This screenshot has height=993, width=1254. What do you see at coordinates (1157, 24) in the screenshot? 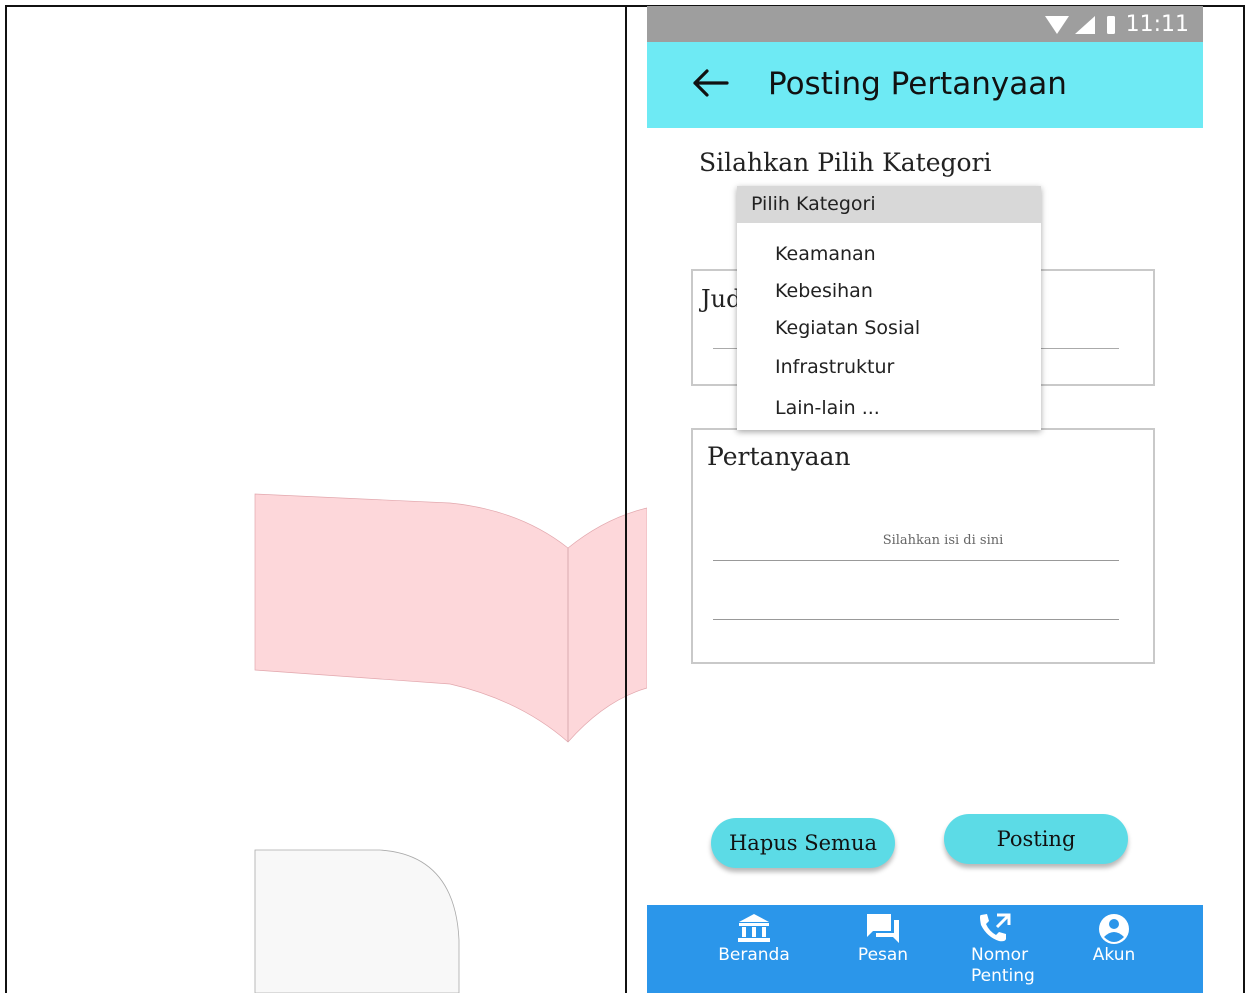
I see `clock: 11:11` at bounding box center [1157, 24].